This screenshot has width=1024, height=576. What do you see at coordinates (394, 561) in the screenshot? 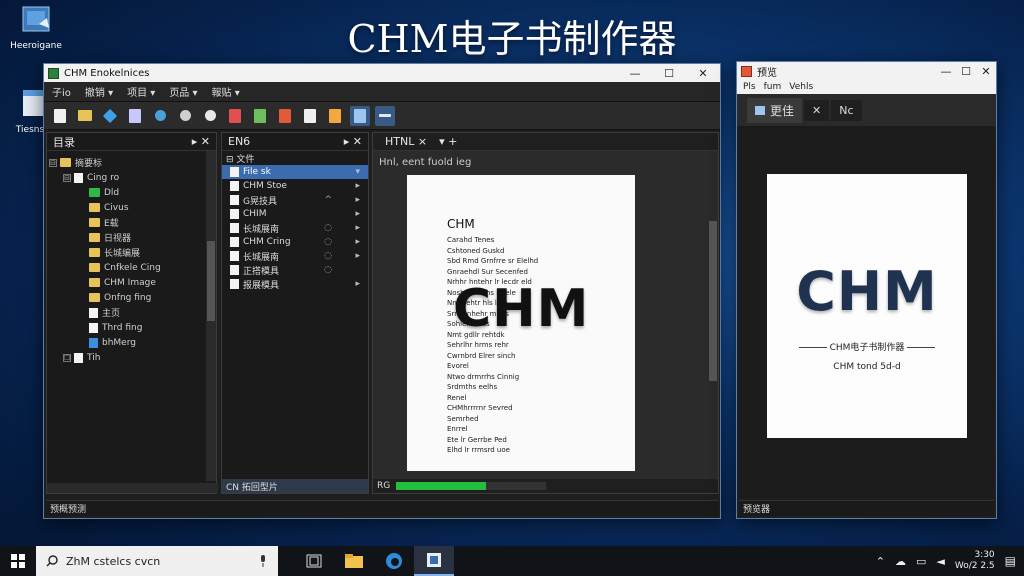
I see `edge-browser-icon` at bounding box center [394, 561].